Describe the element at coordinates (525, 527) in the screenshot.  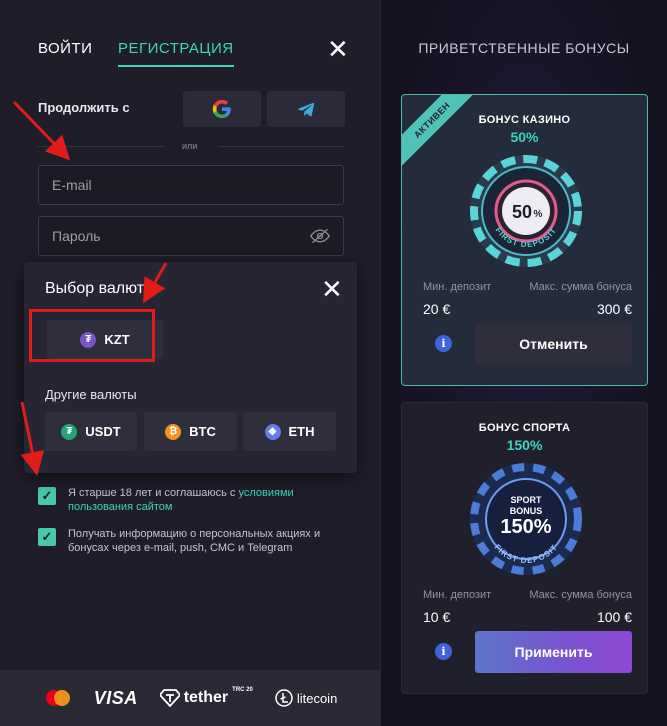
I see `sport-chip-value: 150%` at that location.